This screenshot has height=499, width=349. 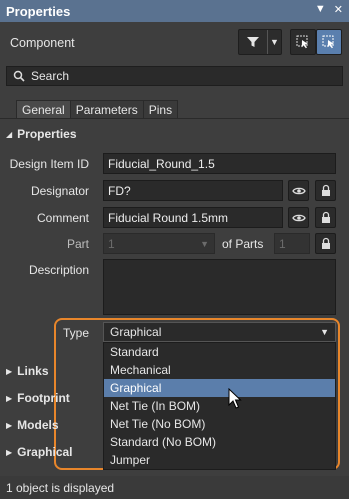 I want to click on part-select: 1 ▼, so click(x=159, y=243).